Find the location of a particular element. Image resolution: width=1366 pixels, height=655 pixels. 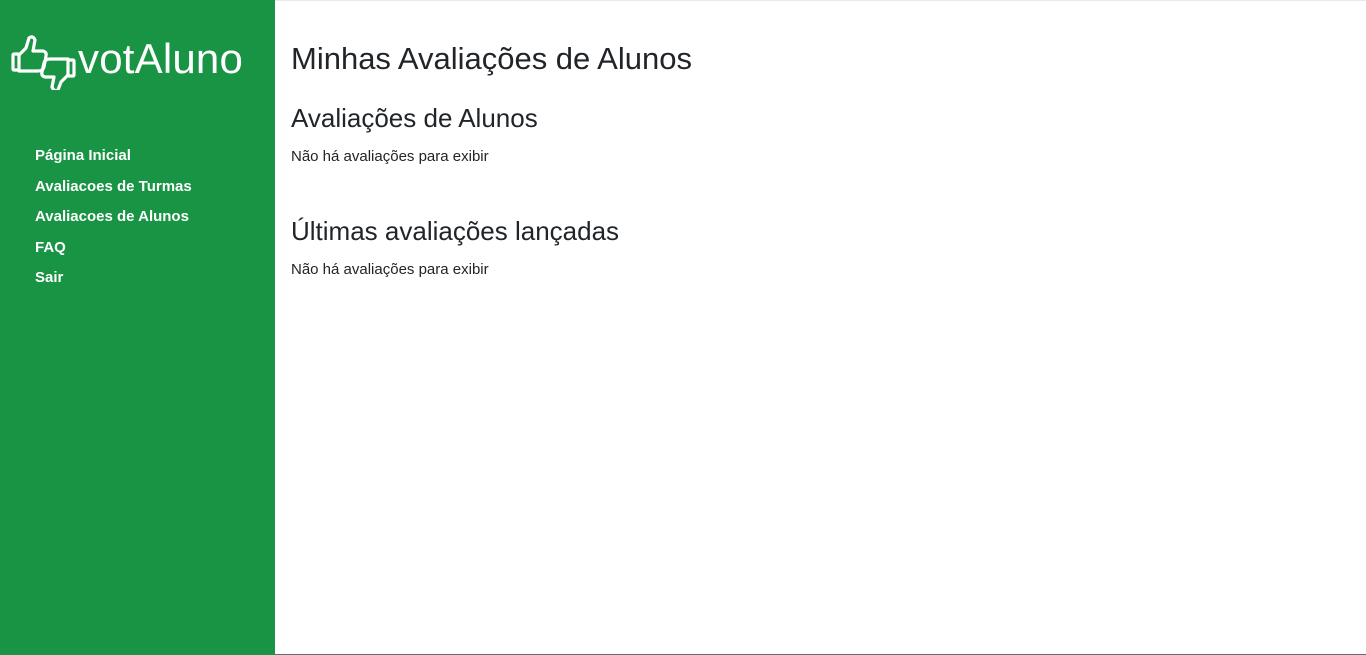

logo: votAluno is located at coordinates (126, 62).